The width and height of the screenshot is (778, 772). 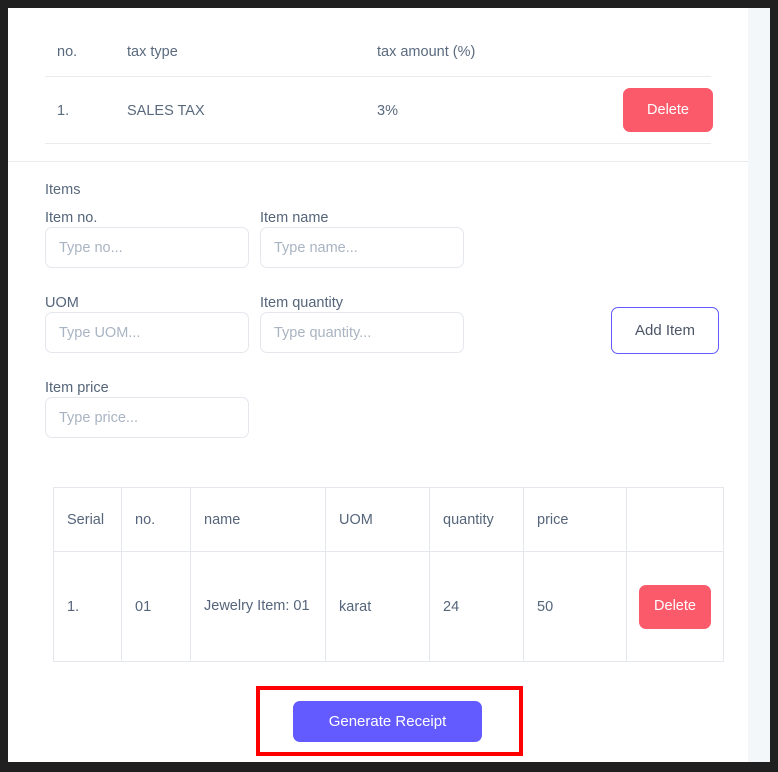 I want to click on tax-table-row: 1. SALES TAX 3% Delete, so click(x=379, y=110).